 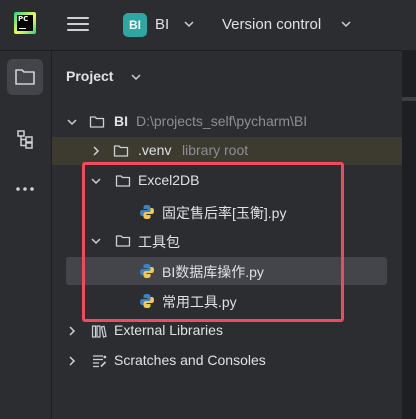 I want to click on project-badge: BI, so click(x=135, y=25).